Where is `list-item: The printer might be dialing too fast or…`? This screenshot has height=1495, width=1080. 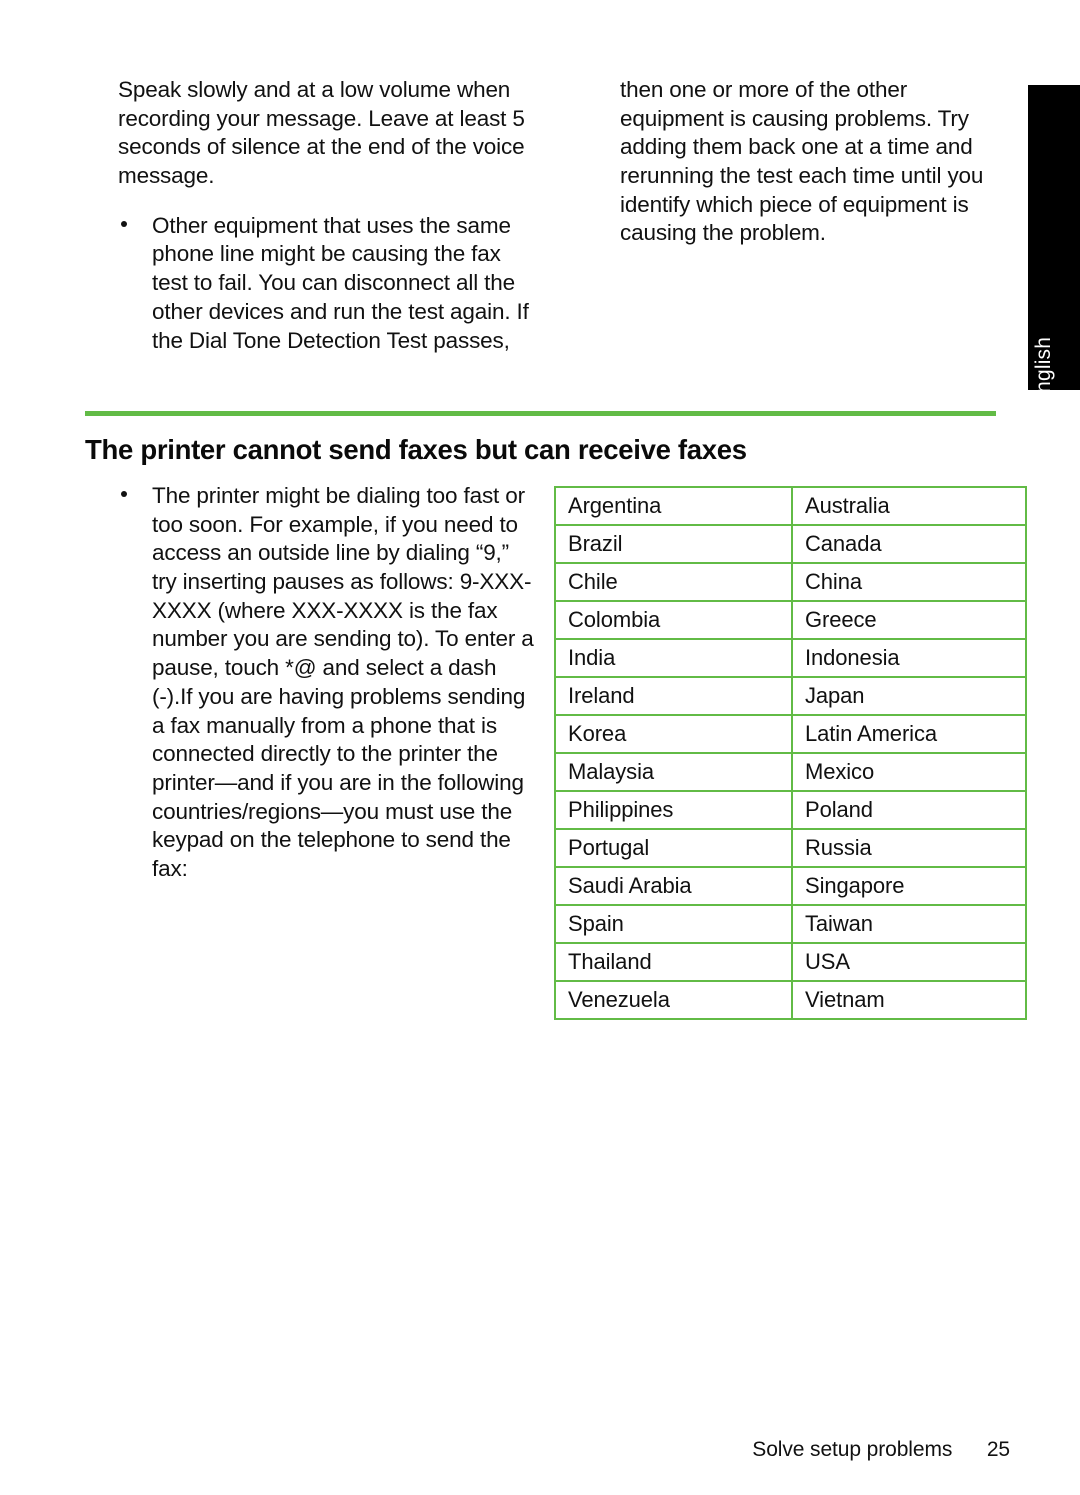 list-item: The printer might be dialing too fast or… is located at coordinates (328, 683).